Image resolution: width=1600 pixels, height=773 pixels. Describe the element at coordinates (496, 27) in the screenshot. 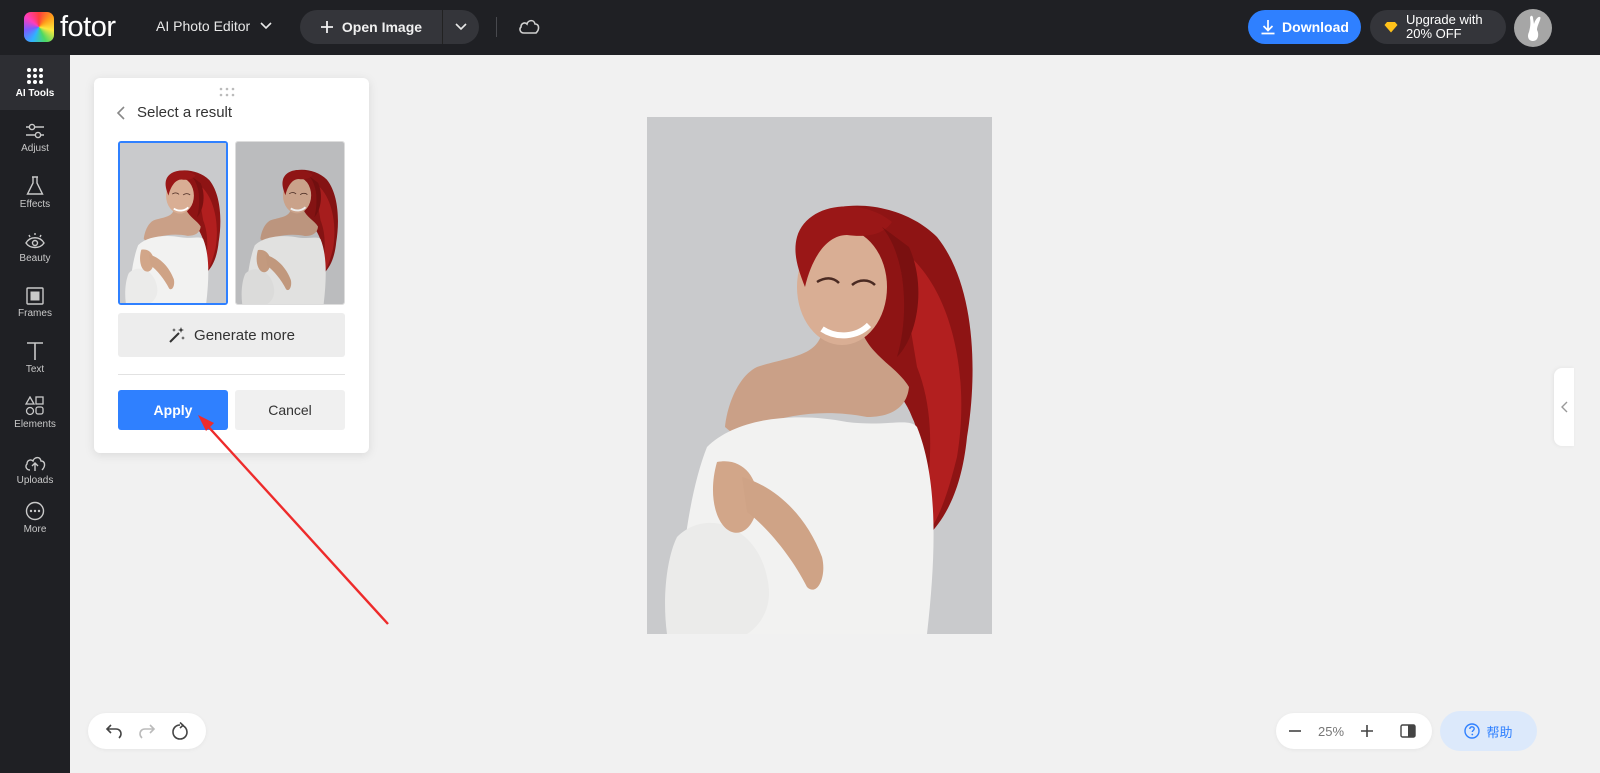

I see `toolbar-divider` at that location.